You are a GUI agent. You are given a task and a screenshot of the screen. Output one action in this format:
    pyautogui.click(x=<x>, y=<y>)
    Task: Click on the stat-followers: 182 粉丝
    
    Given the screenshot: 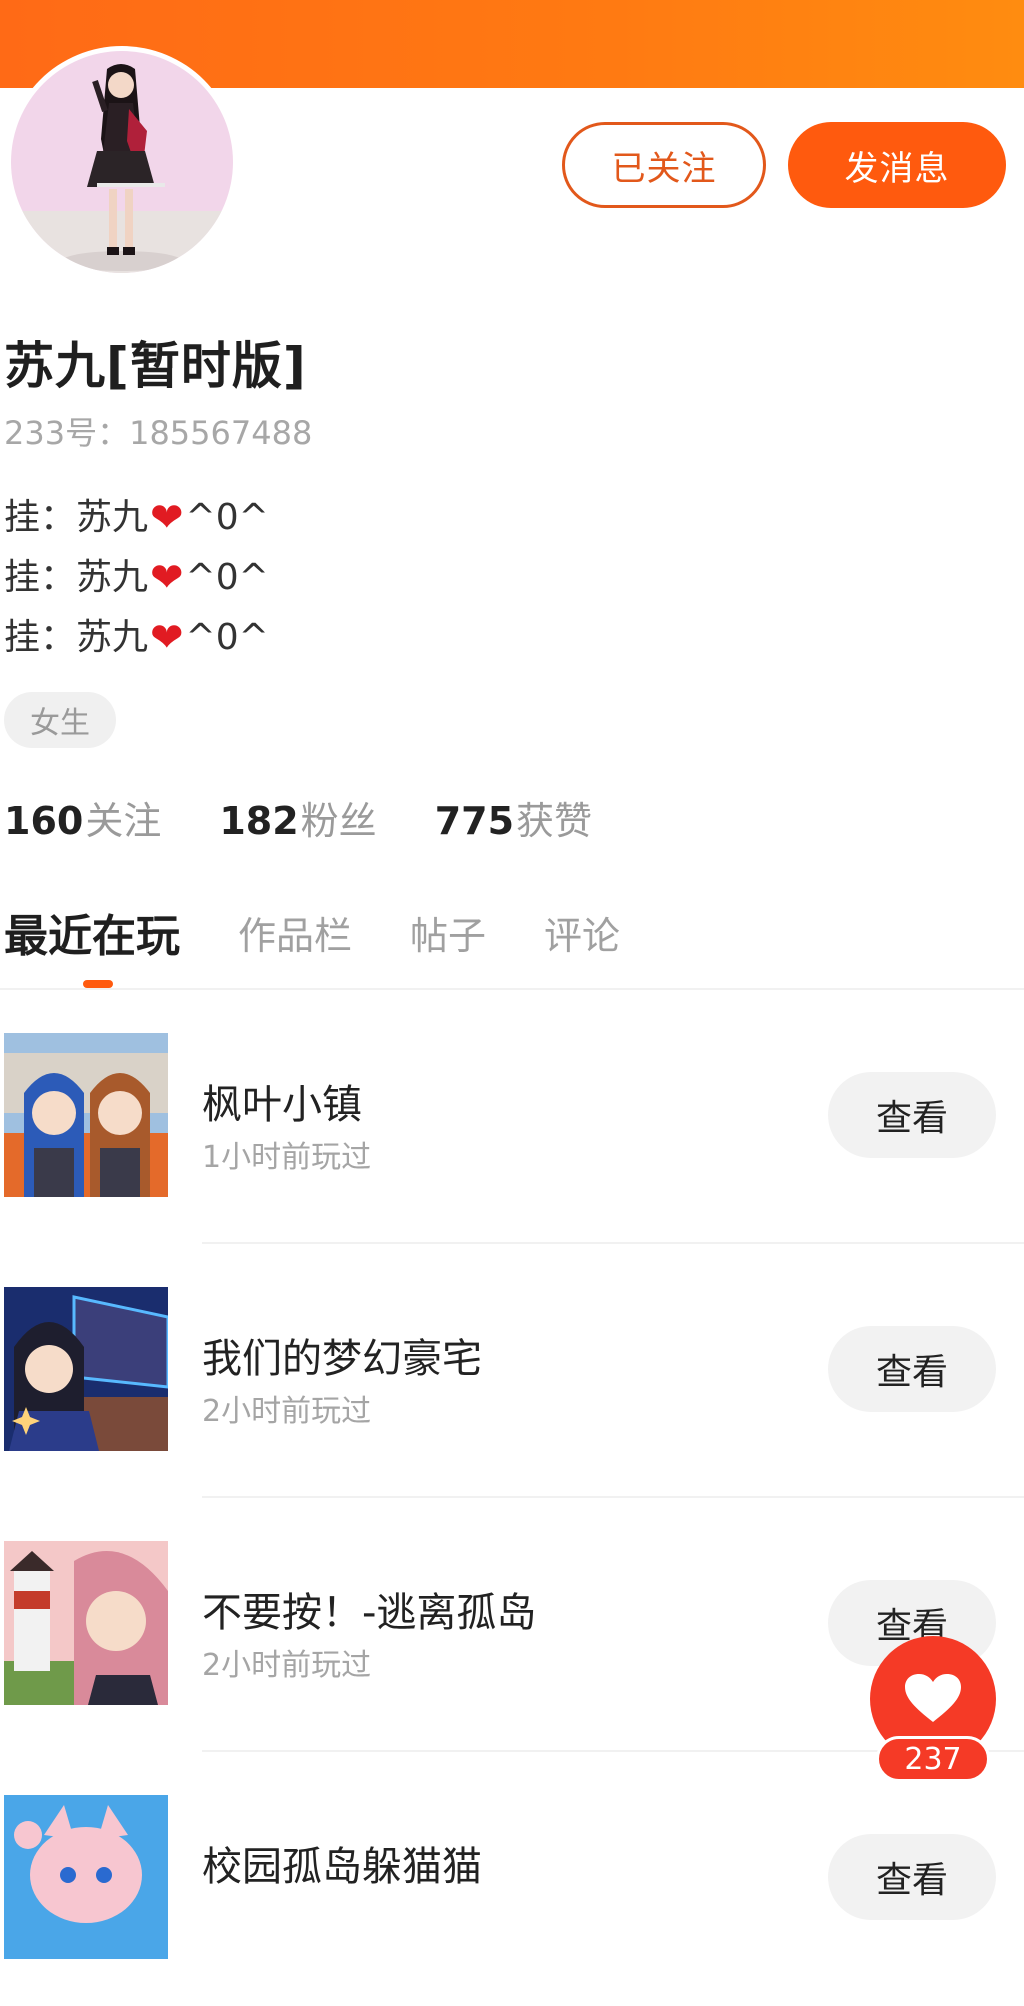 What is the action you would take?
    pyautogui.click(x=297, y=817)
    